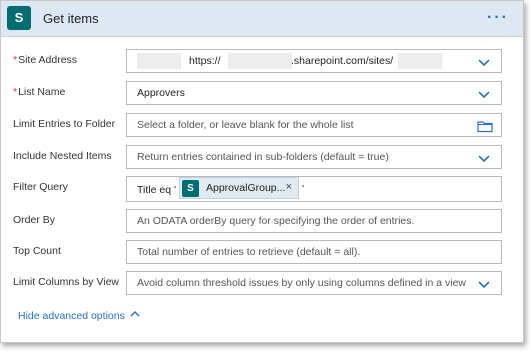 The height and width of the screenshot is (356, 530). What do you see at coordinates (156, 190) in the screenshot?
I see `filter-query-prefix: Title eq '` at bounding box center [156, 190].